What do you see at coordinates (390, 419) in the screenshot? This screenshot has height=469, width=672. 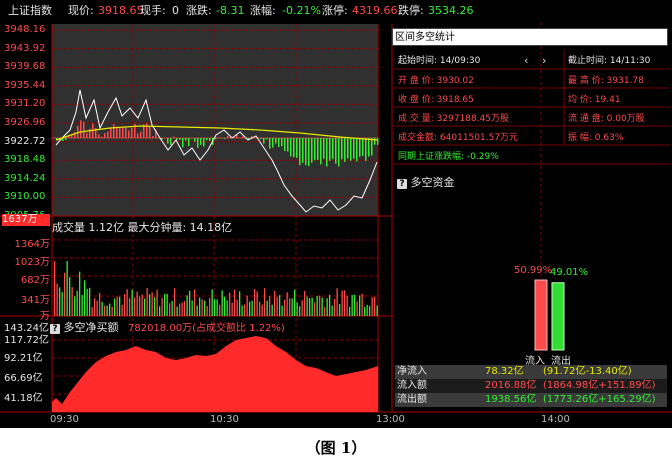 I see `time-axis-tick: 13:00` at bounding box center [390, 419].